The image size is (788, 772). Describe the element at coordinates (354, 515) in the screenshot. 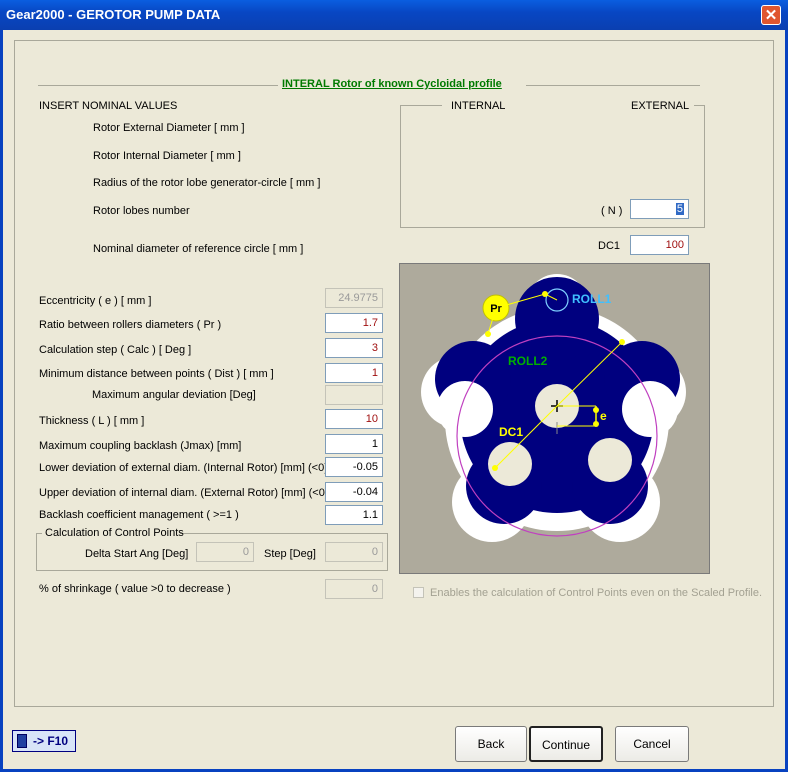

I see `backlash-coefficient-input: 1.1` at that location.